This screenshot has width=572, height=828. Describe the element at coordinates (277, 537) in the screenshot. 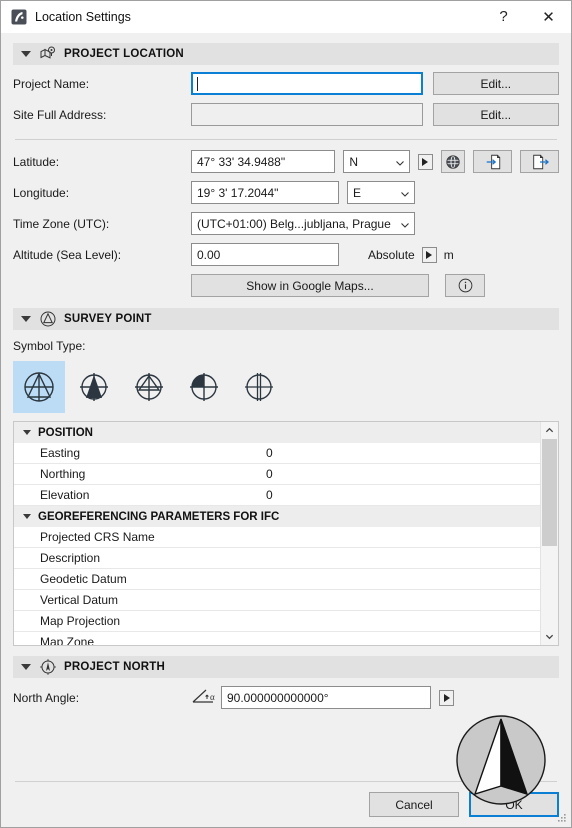

I see `table-row: Projected CRS Name` at that location.